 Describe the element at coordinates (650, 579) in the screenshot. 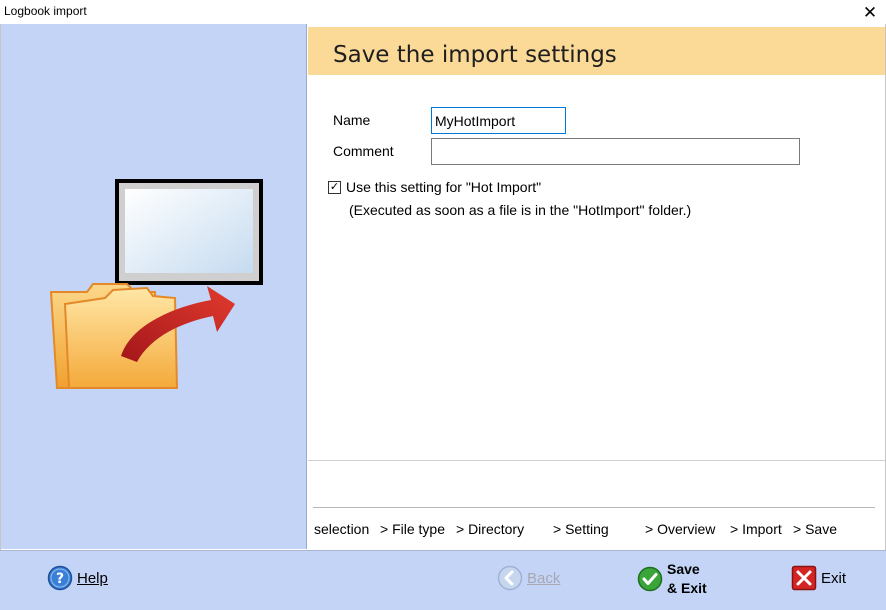

I see `checkmark-icon` at that location.